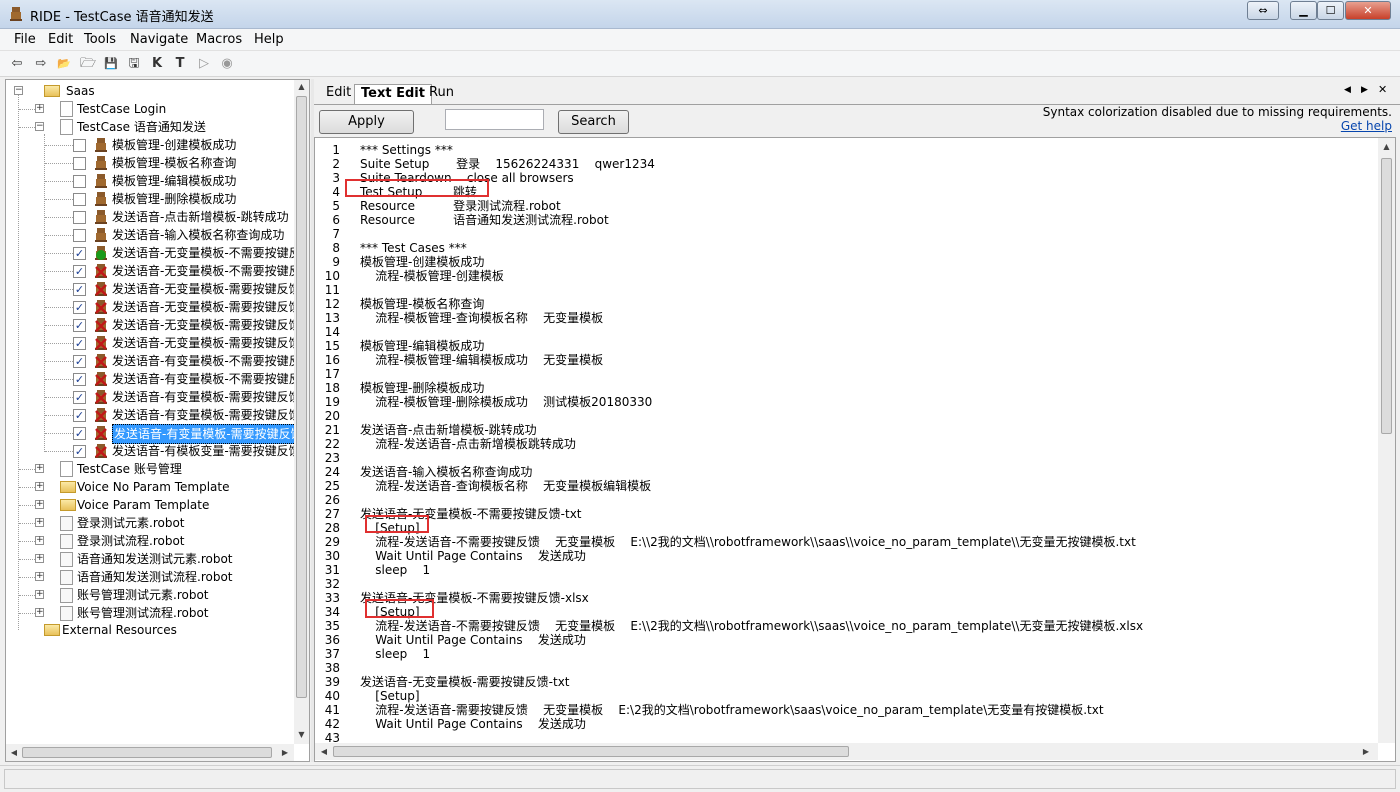  Describe the element at coordinates (481, 360) in the screenshot. I see `code-line: 流程-模板管理-编辑模板成功 无变量模板` at that location.